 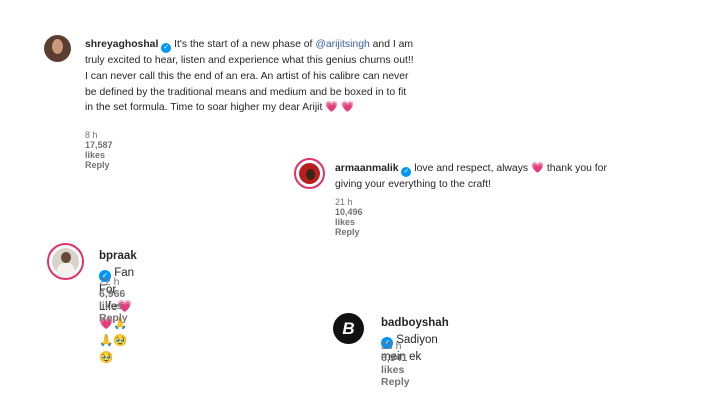 I want to click on username-link: shreyaghoshal, so click(x=121, y=44).